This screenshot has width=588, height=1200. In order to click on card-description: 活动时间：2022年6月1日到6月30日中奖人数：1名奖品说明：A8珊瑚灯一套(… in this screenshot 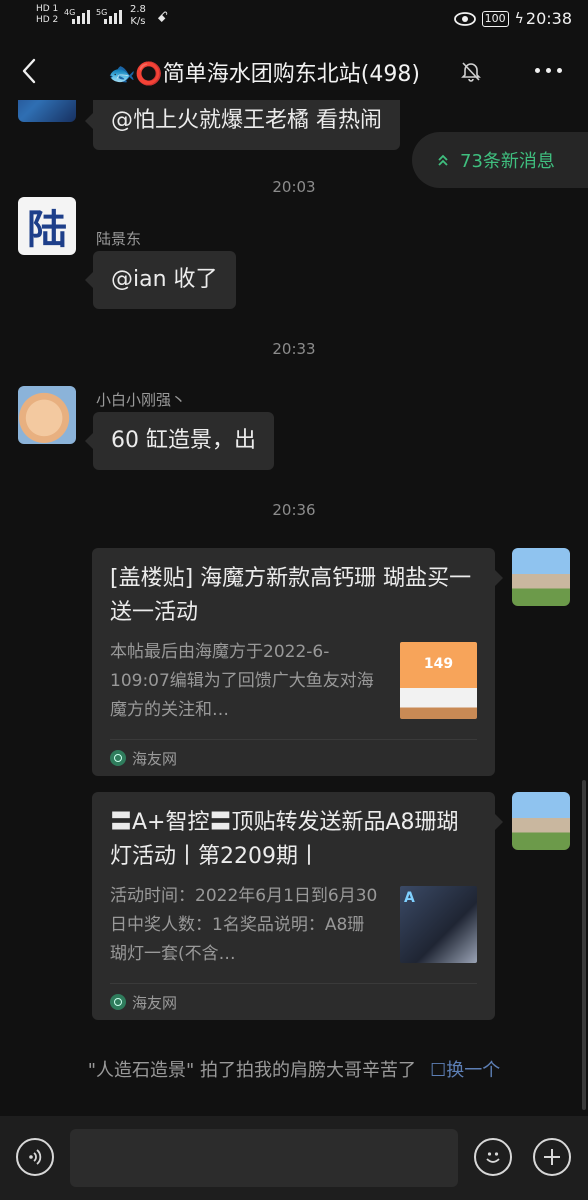, I will do `click(244, 925)`.